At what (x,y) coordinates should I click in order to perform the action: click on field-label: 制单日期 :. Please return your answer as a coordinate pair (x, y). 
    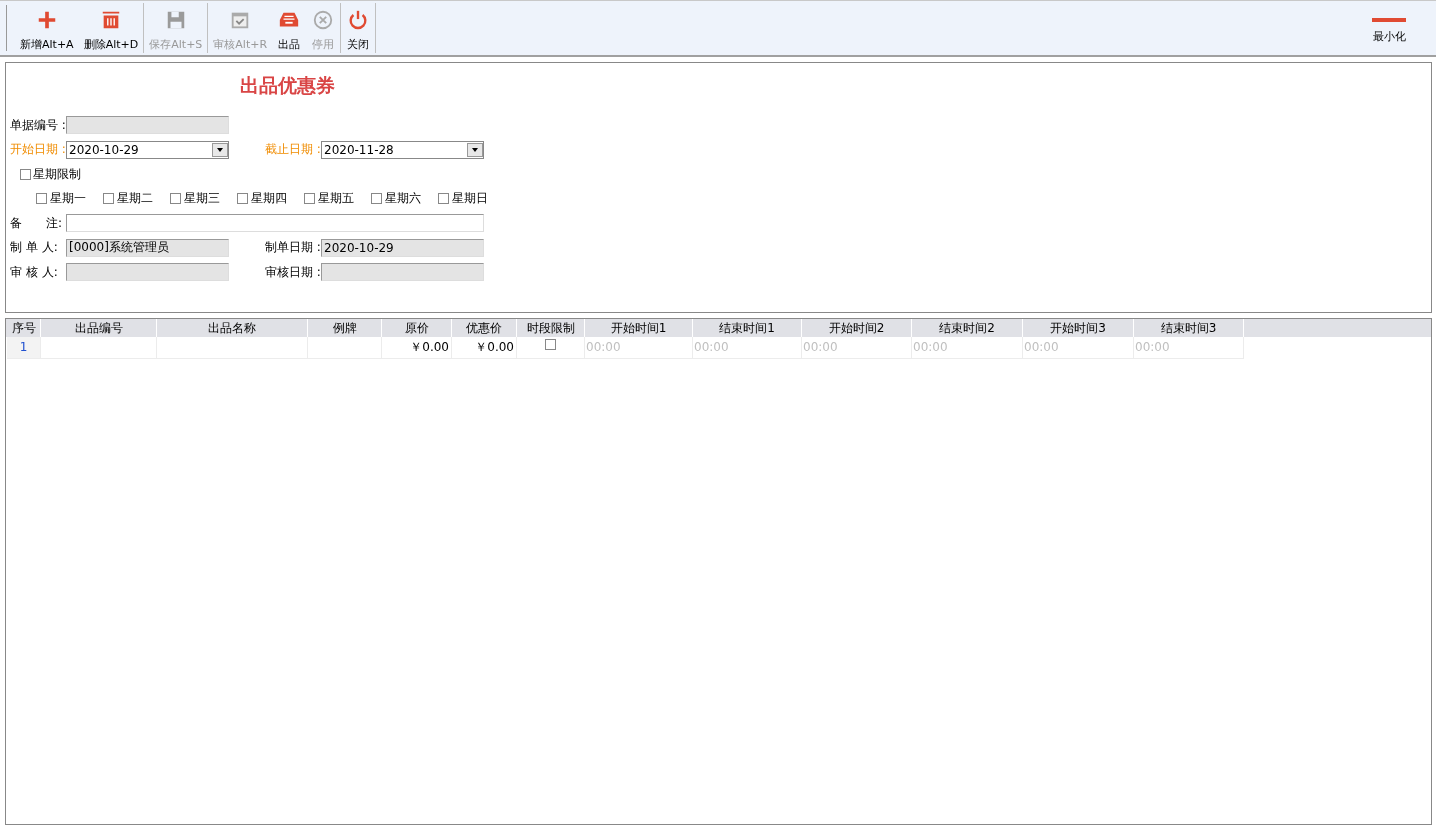
    Looking at the image, I should click on (293, 247).